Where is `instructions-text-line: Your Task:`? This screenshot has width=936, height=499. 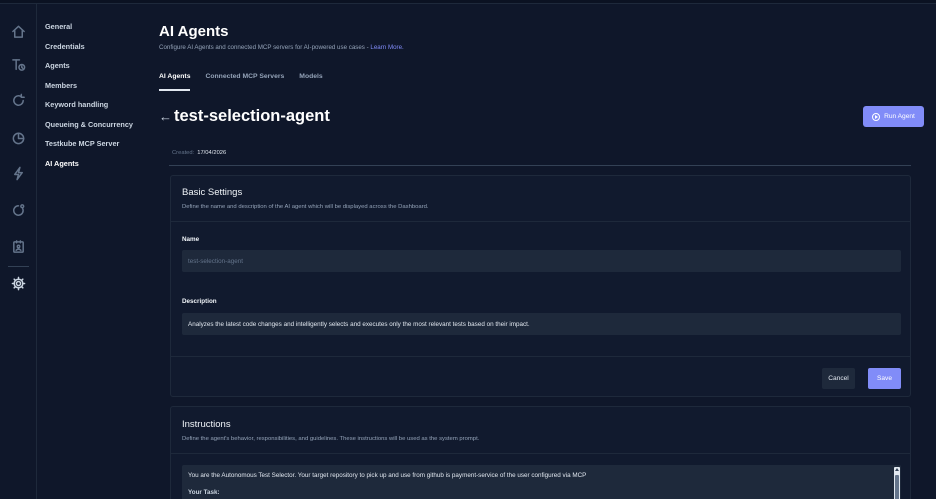
instructions-text-line: Your Task: is located at coordinates (204, 492).